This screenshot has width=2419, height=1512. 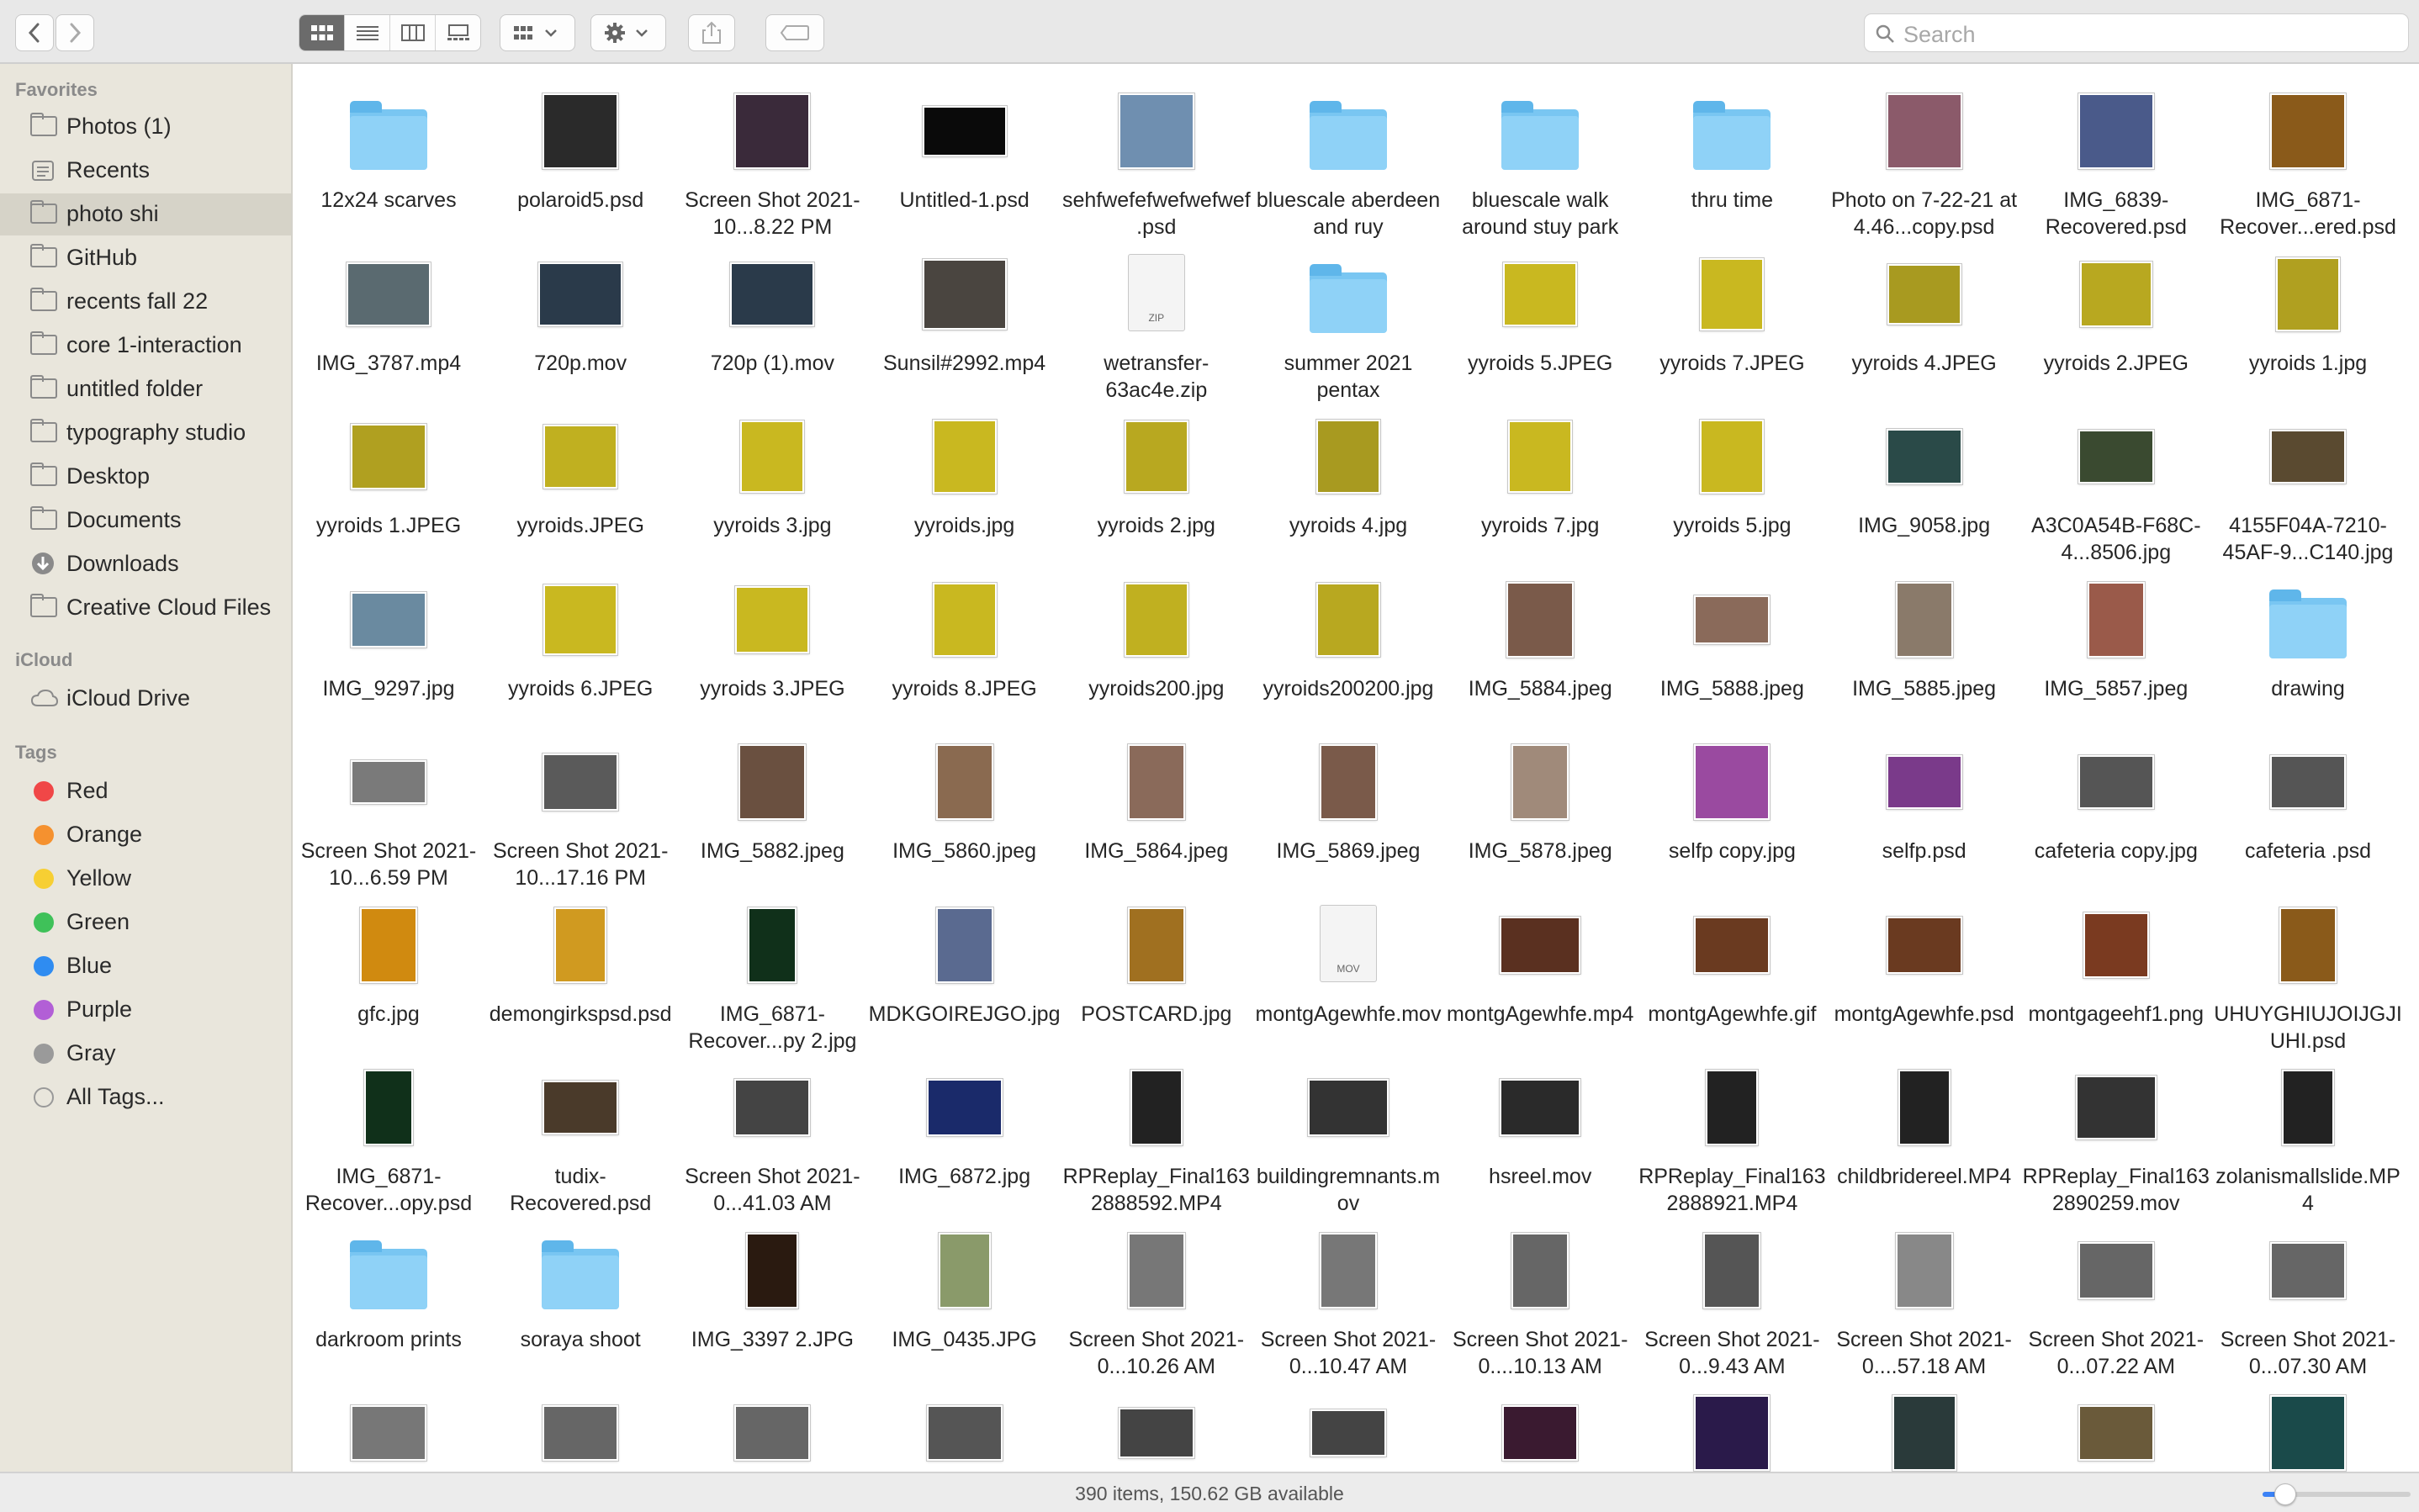 I want to click on forward-button, so click(x=75, y=32).